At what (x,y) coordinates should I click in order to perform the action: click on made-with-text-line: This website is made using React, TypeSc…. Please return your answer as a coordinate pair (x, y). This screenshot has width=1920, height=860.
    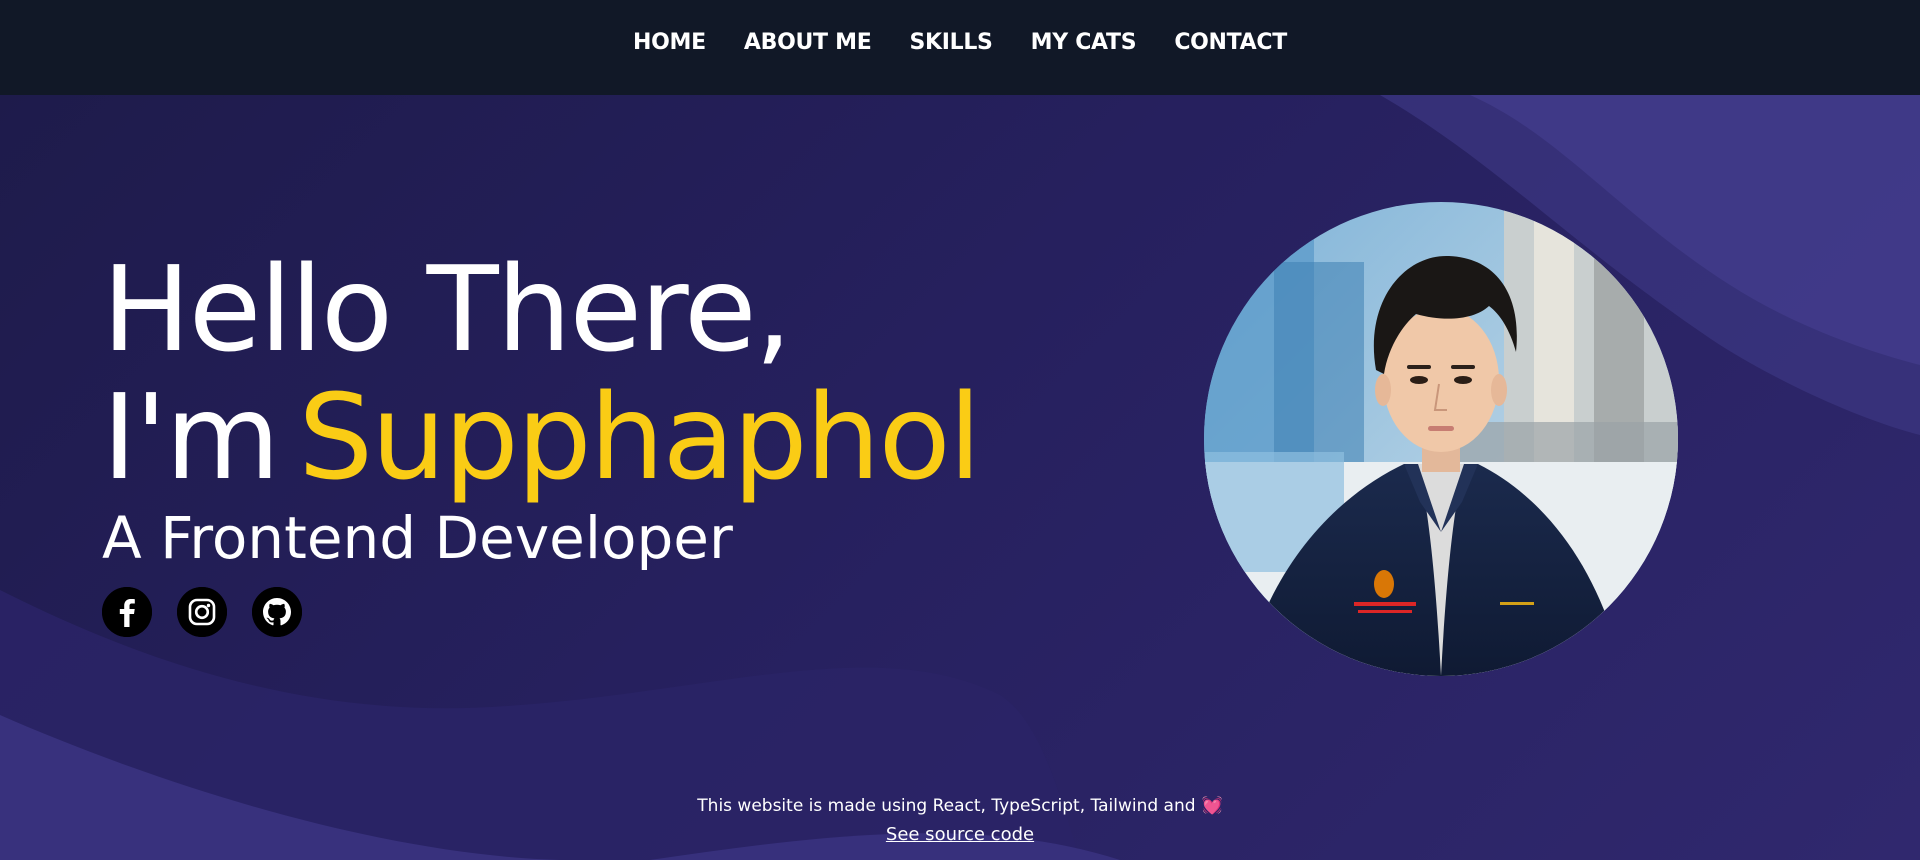
    Looking at the image, I should click on (960, 806).